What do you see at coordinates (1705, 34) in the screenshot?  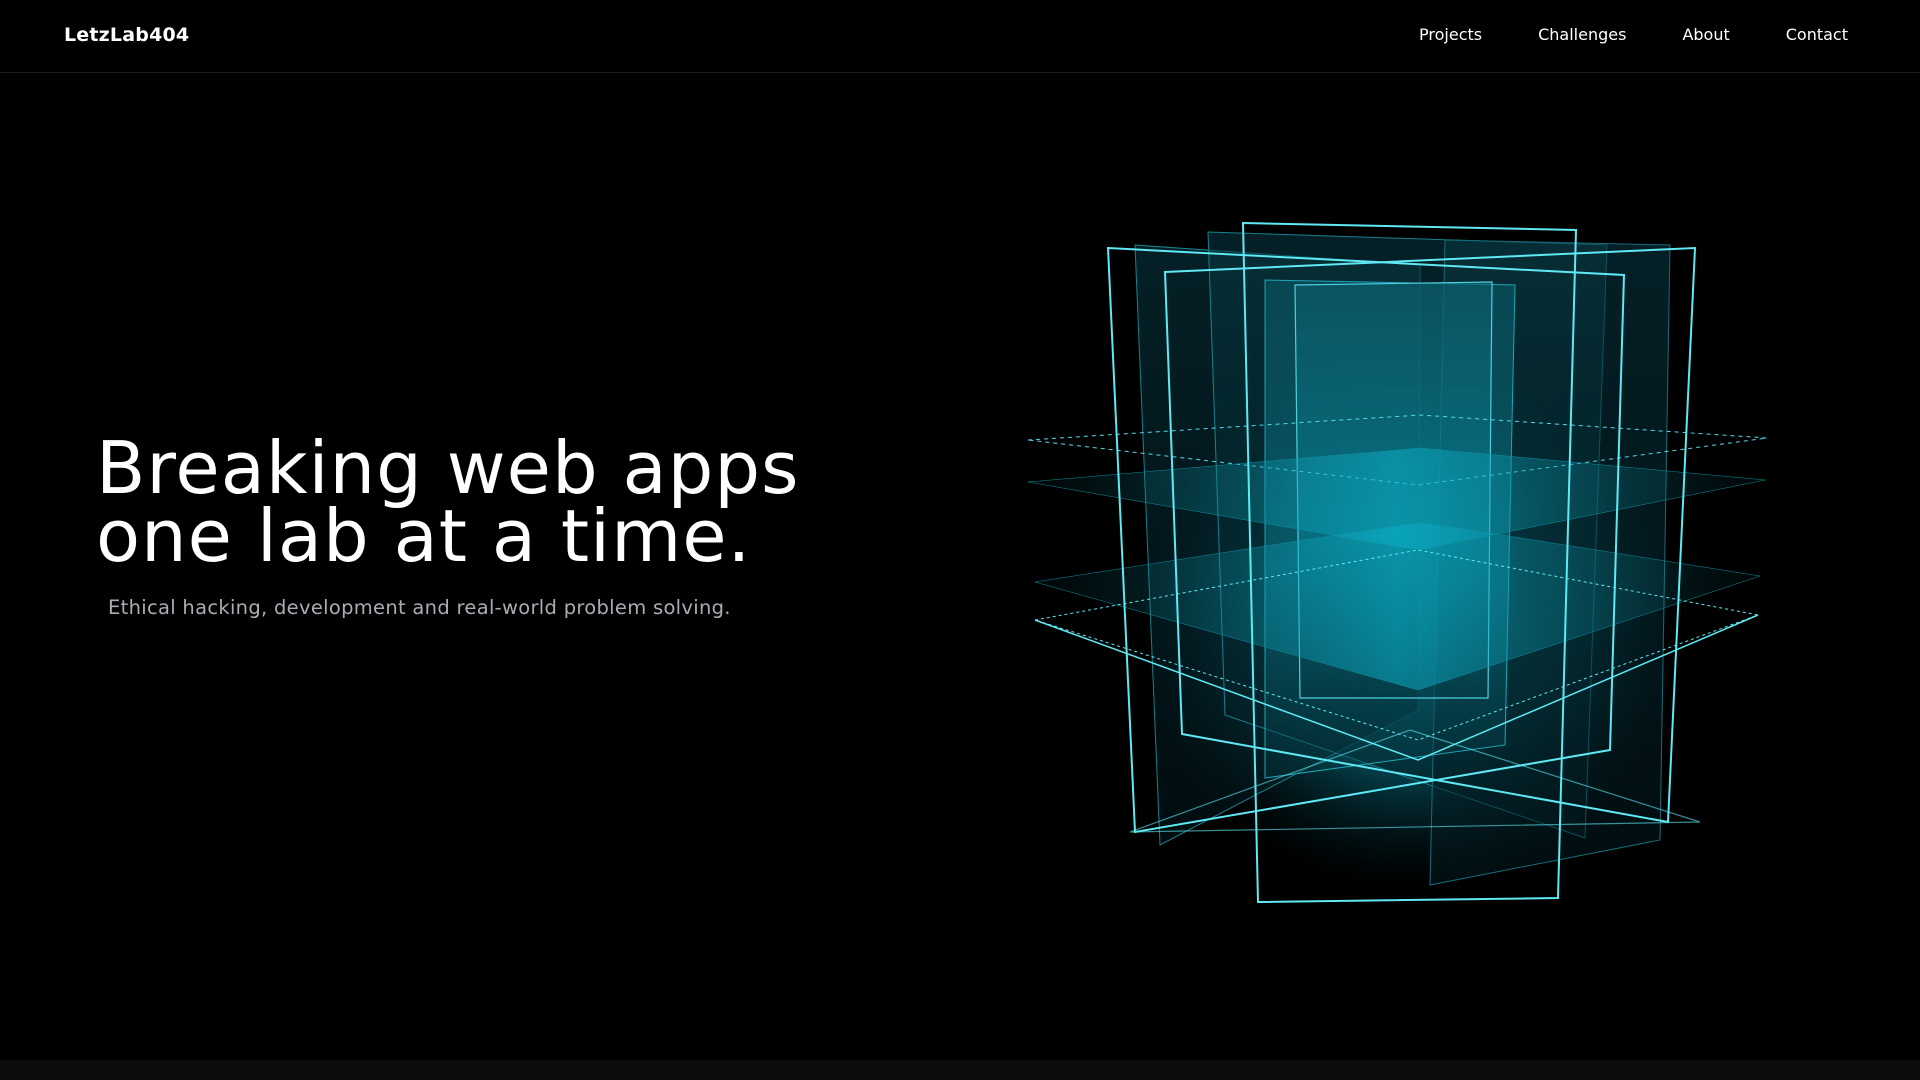 I see `nav-link-about: About` at bounding box center [1705, 34].